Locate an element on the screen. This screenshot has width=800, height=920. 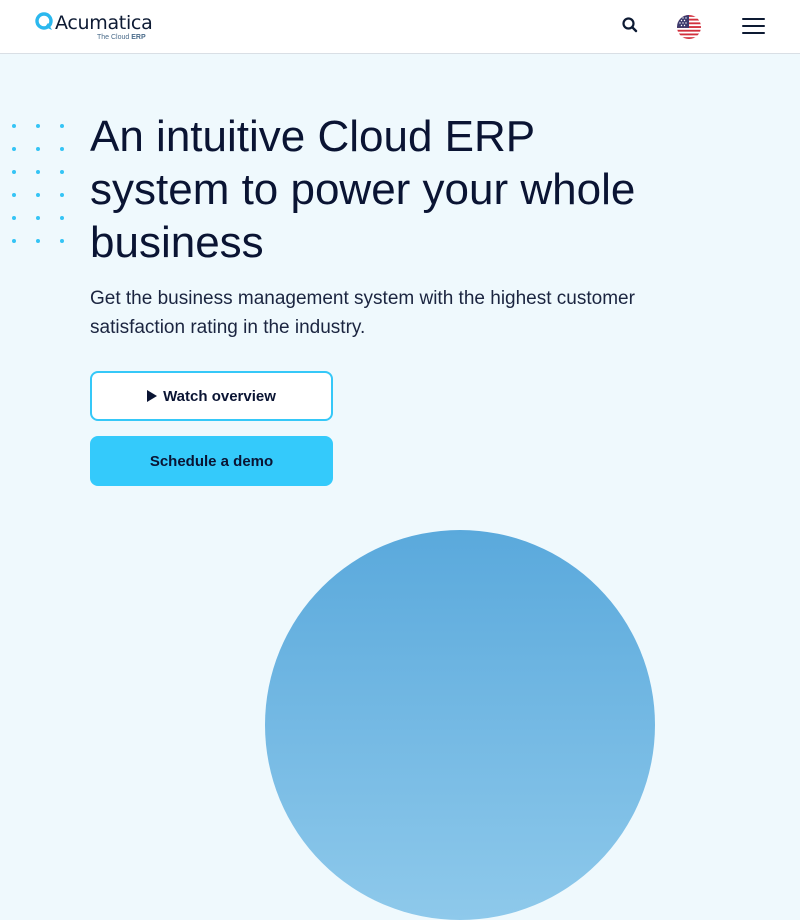
watch-overview-button: Watch overview is located at coordinates (211, 396).